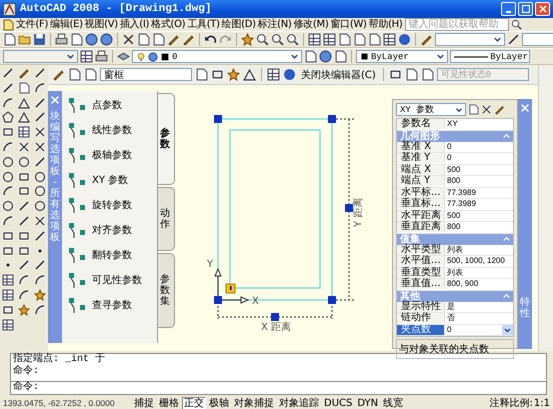  I want to click on property-row: 端点 Y 800, so click(455, 182).